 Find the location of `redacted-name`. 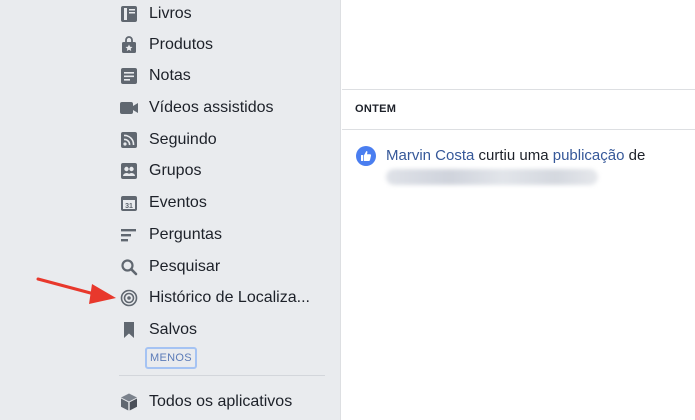

redacted-name is located at coordinates (492, 177).